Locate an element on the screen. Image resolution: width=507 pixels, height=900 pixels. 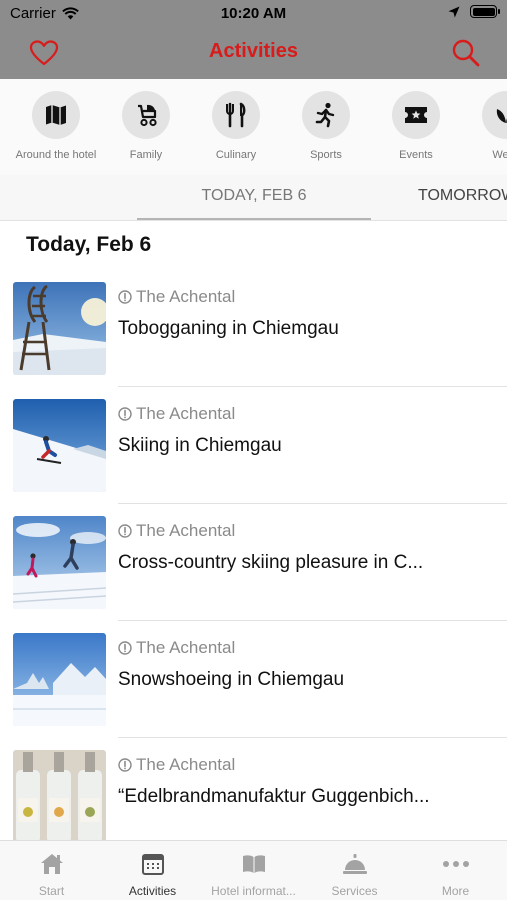
tab-activities: Activities is located at coordinates (152, 874).